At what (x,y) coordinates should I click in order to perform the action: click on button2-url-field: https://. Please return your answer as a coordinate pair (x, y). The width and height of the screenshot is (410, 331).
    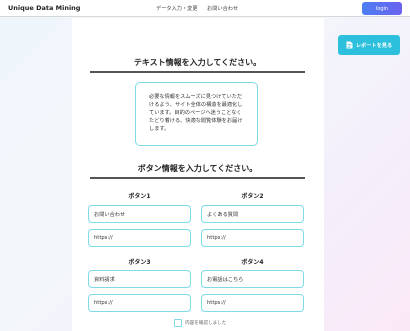
    Looking at the image, I should click on (252, 238).